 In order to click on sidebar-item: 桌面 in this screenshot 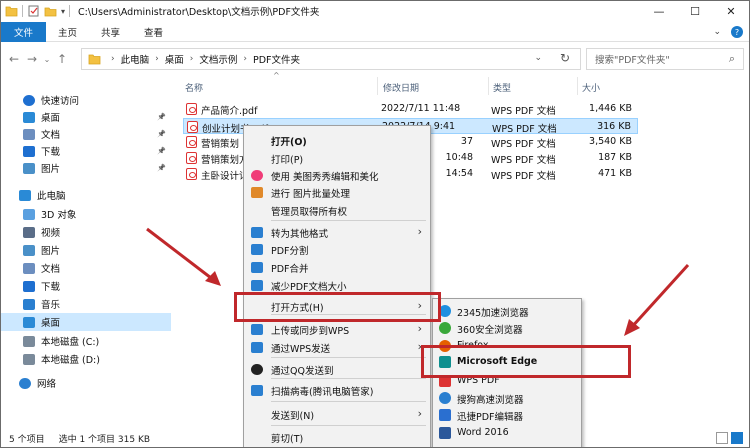, I will do `click(86, 322)`.